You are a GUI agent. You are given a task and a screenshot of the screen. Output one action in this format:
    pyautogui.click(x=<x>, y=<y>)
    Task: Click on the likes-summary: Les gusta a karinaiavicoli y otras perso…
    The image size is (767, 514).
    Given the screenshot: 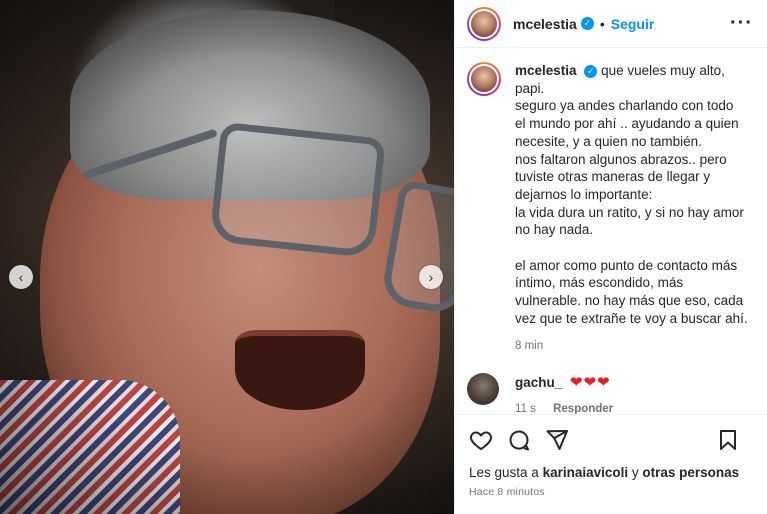 What is the action you would take?
    pyautogui.click(x=611, y=472)
    